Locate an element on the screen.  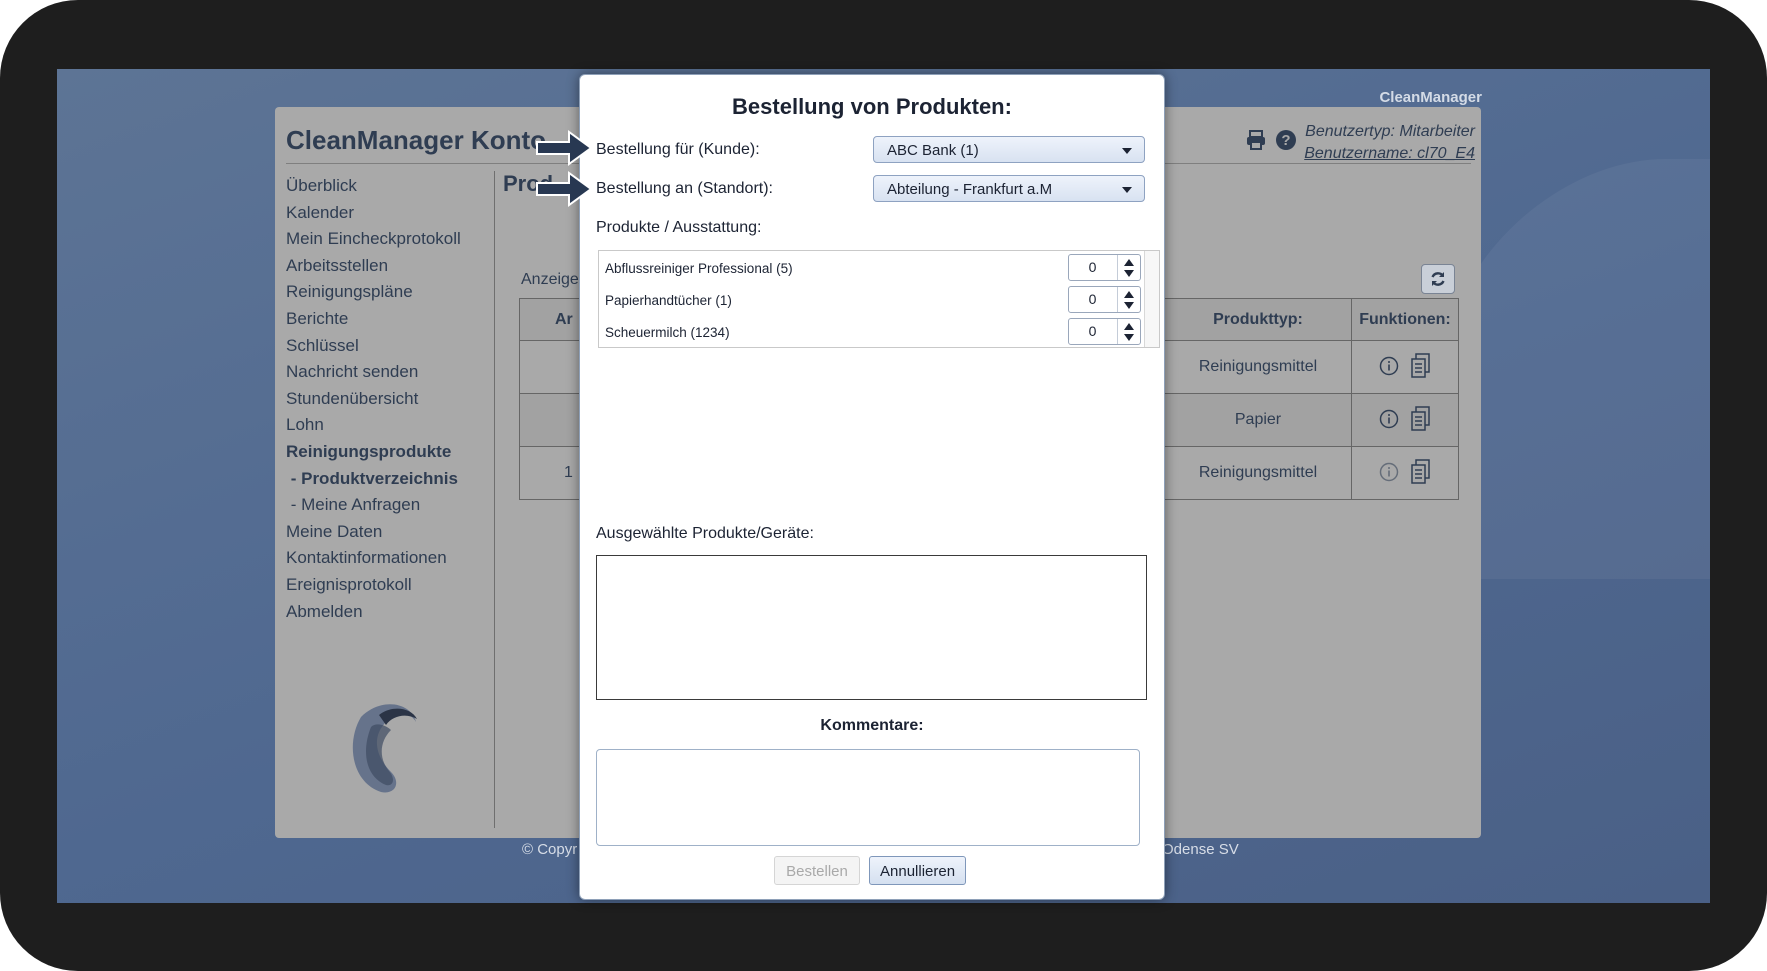
company-logo is located at coordinates (381, 749).